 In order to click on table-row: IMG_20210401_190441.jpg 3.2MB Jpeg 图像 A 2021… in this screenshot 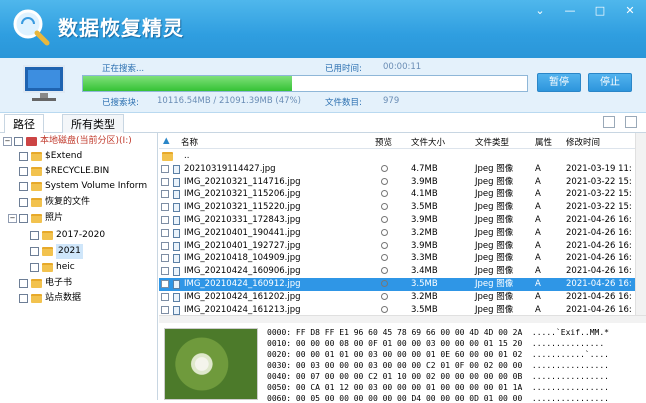, I will do `click(397, 233)`.